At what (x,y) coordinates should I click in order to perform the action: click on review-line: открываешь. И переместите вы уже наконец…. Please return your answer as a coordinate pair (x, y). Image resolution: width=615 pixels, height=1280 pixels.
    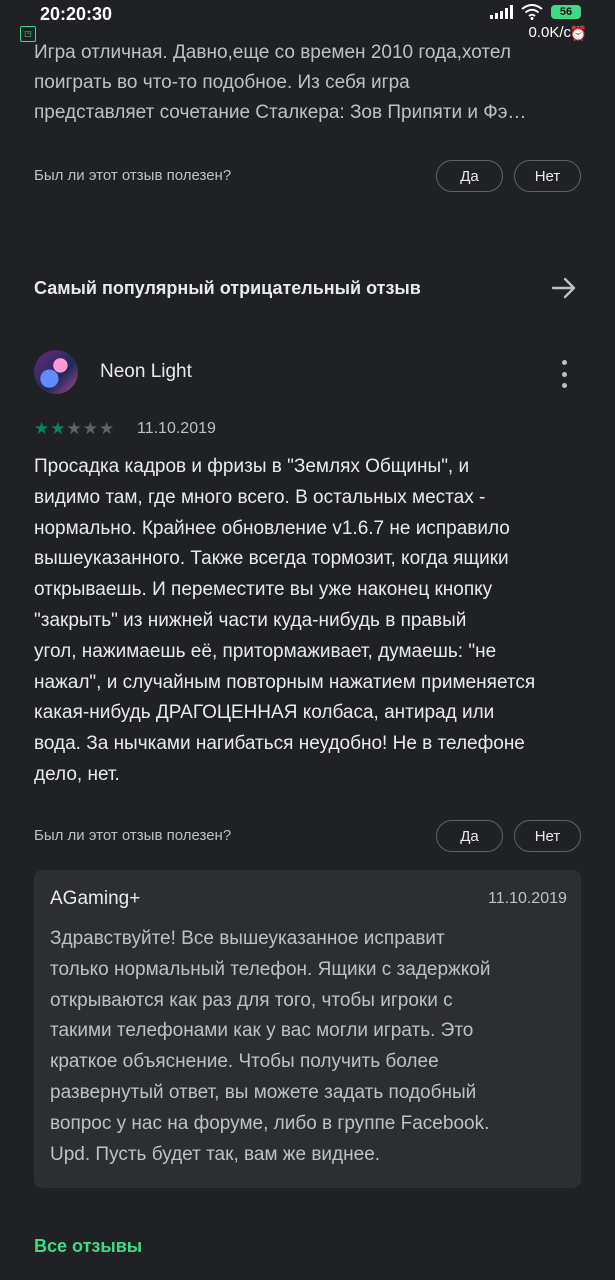
    Looking at the image, I should click on (263, 590).